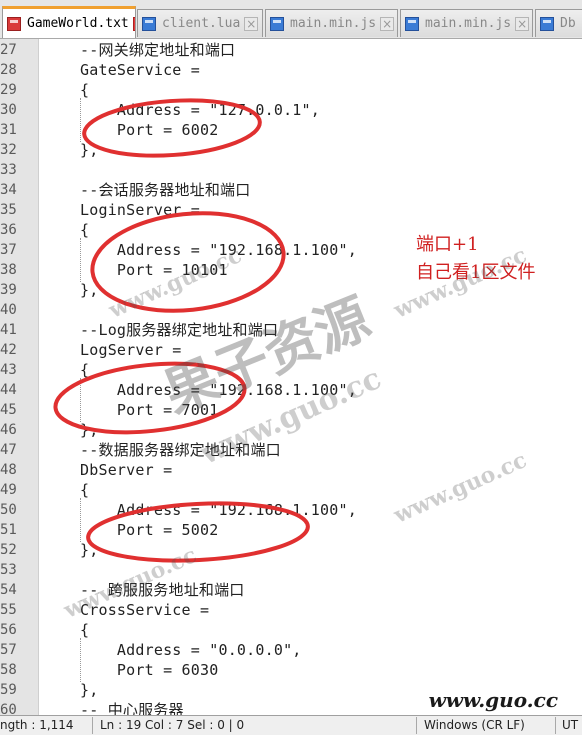 The height and width of the screenshot is (735, 582). Describe the element at coordinates (8, 450) in the screenshot. I see `line-number: 47` at that location.